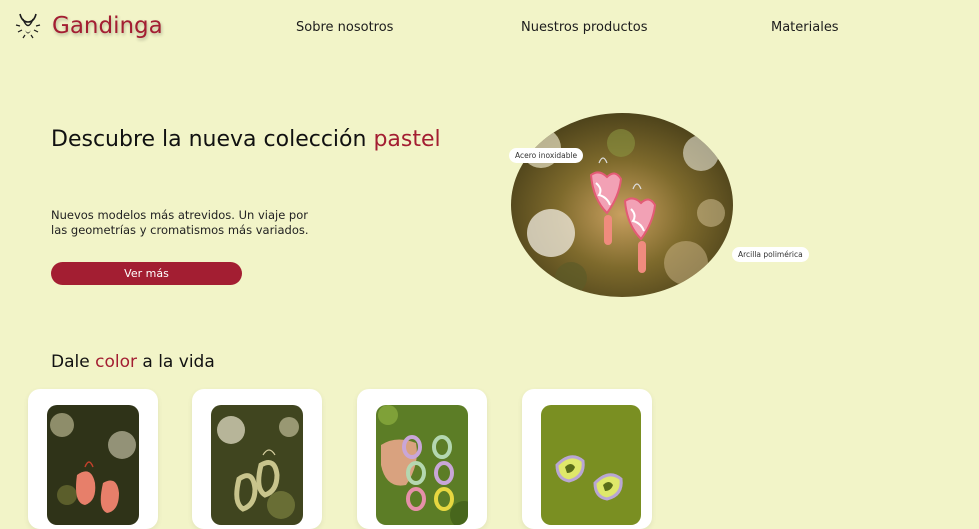 The image size is (979, 529). I want to click on nav-link-materiales: Materiales, so click(805, 27).